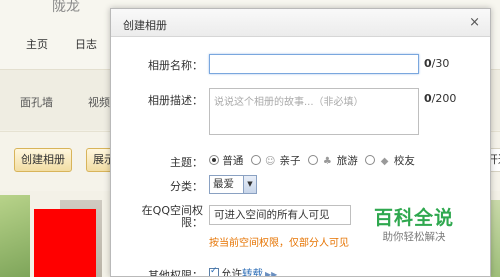  What do you see at coordinates (249, 184) in the screenshot?
I see `chevron-down-icon: ▼` at bounding box center [249, 184].